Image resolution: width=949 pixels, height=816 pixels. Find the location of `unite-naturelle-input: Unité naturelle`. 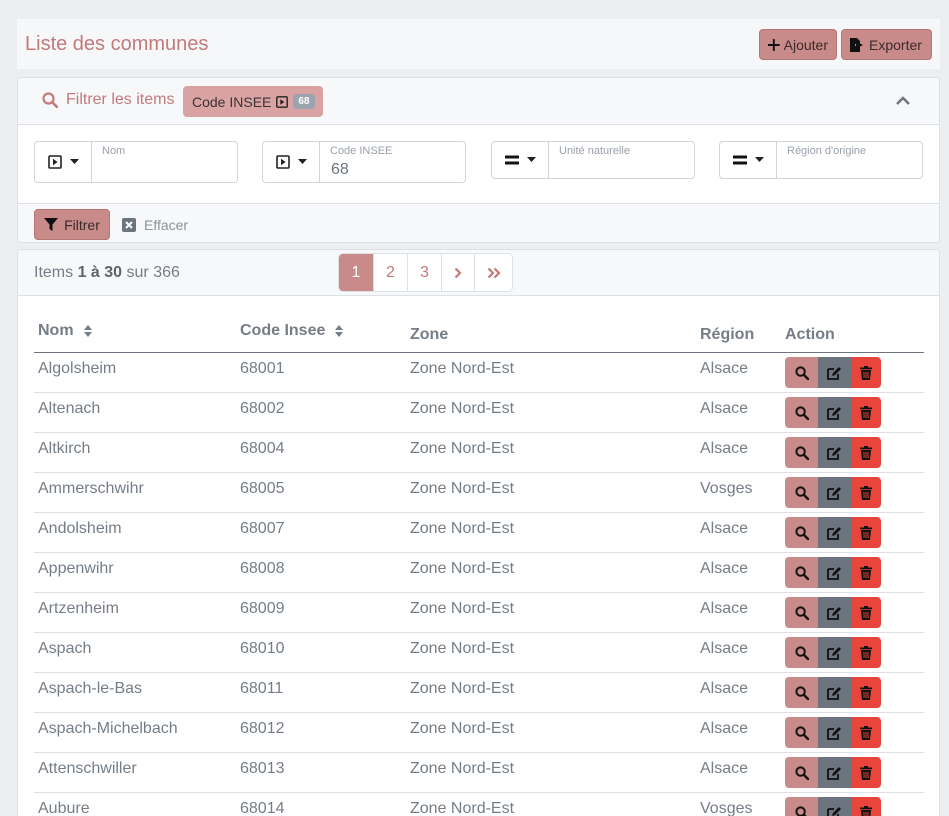

unite-naturelle-input: Unité naturelle is located at coordinates (621, 160).